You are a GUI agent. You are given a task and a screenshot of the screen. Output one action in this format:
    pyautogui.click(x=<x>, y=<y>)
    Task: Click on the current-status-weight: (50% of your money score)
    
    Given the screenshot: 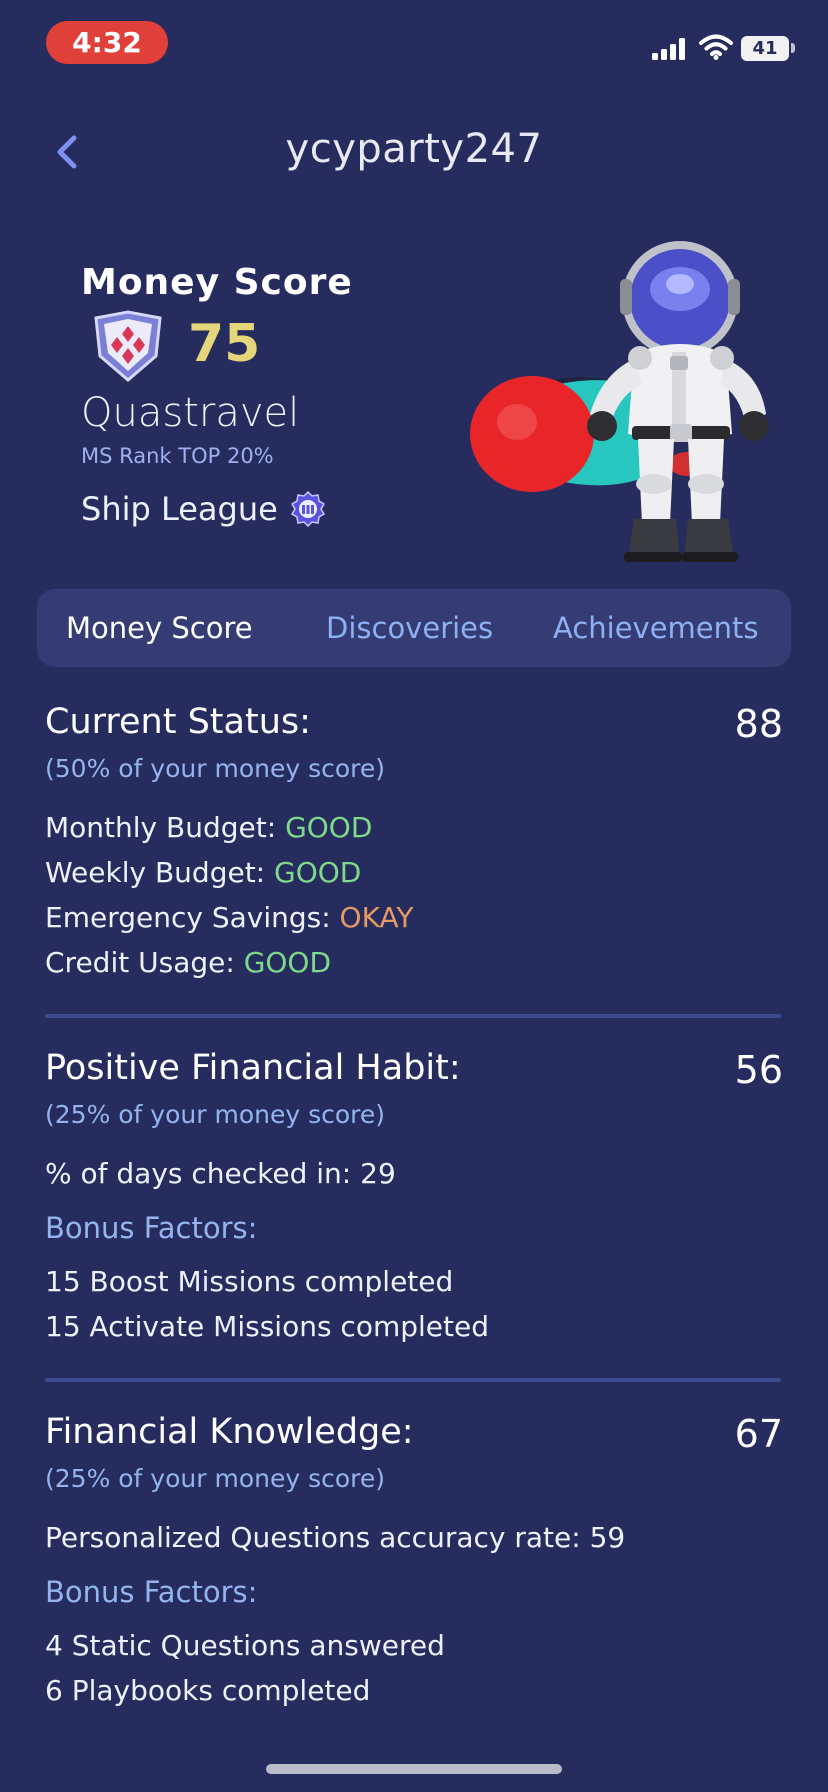 What is the action you would take?
    pyautogui.click(x=215, y=768)
    